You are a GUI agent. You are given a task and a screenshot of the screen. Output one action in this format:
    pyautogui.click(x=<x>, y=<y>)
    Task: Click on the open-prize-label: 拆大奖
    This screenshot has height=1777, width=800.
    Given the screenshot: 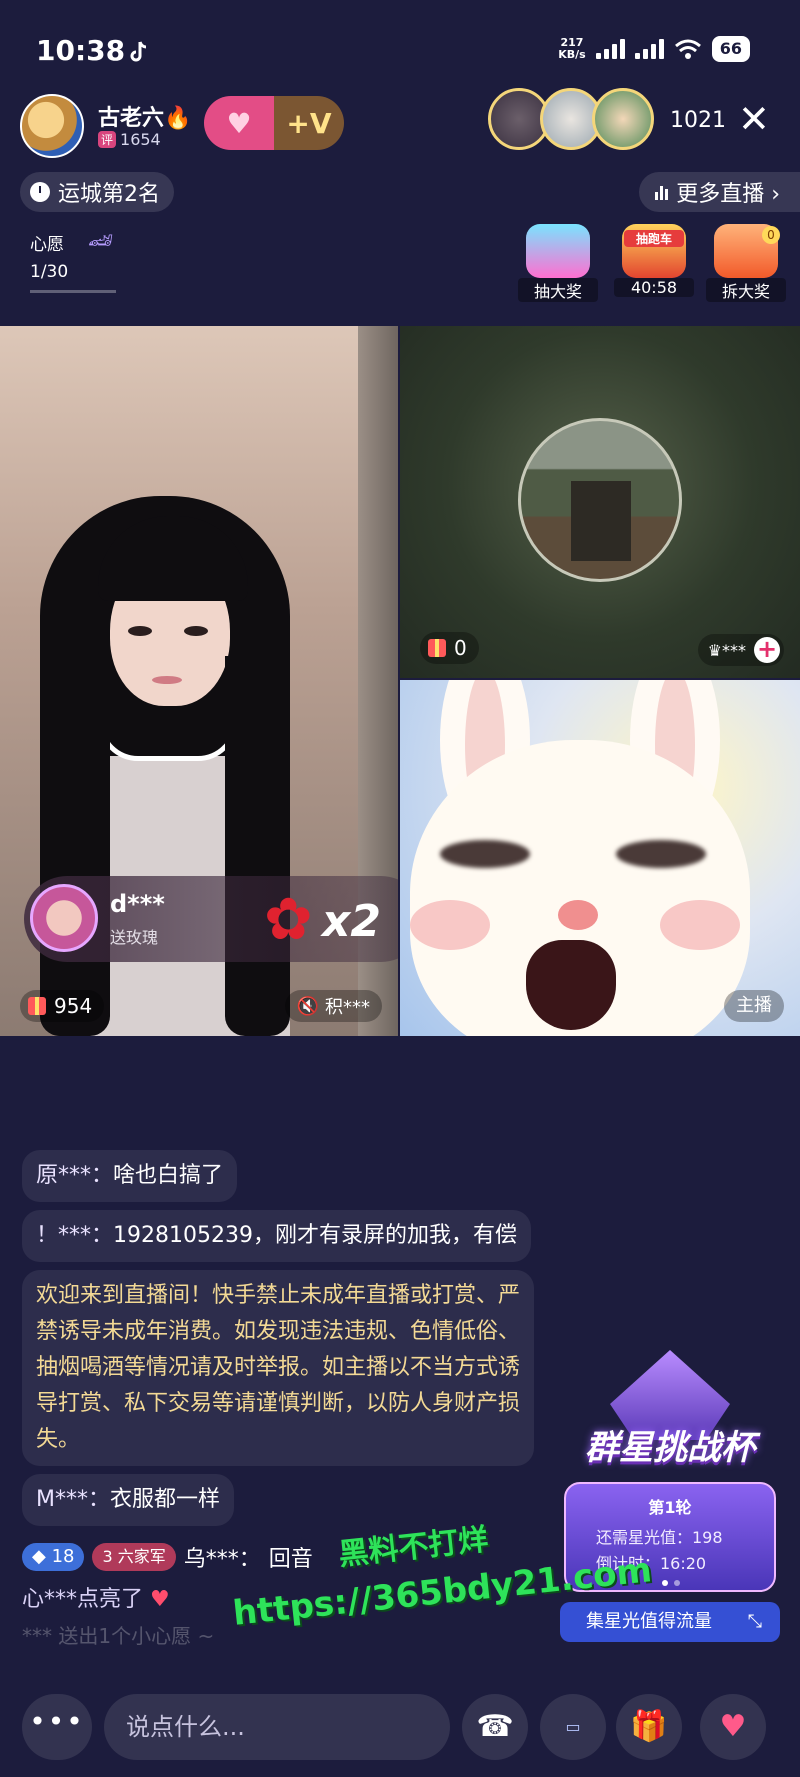 What is the action you would take?
    pyautogui.click(x=746, y=290)
    